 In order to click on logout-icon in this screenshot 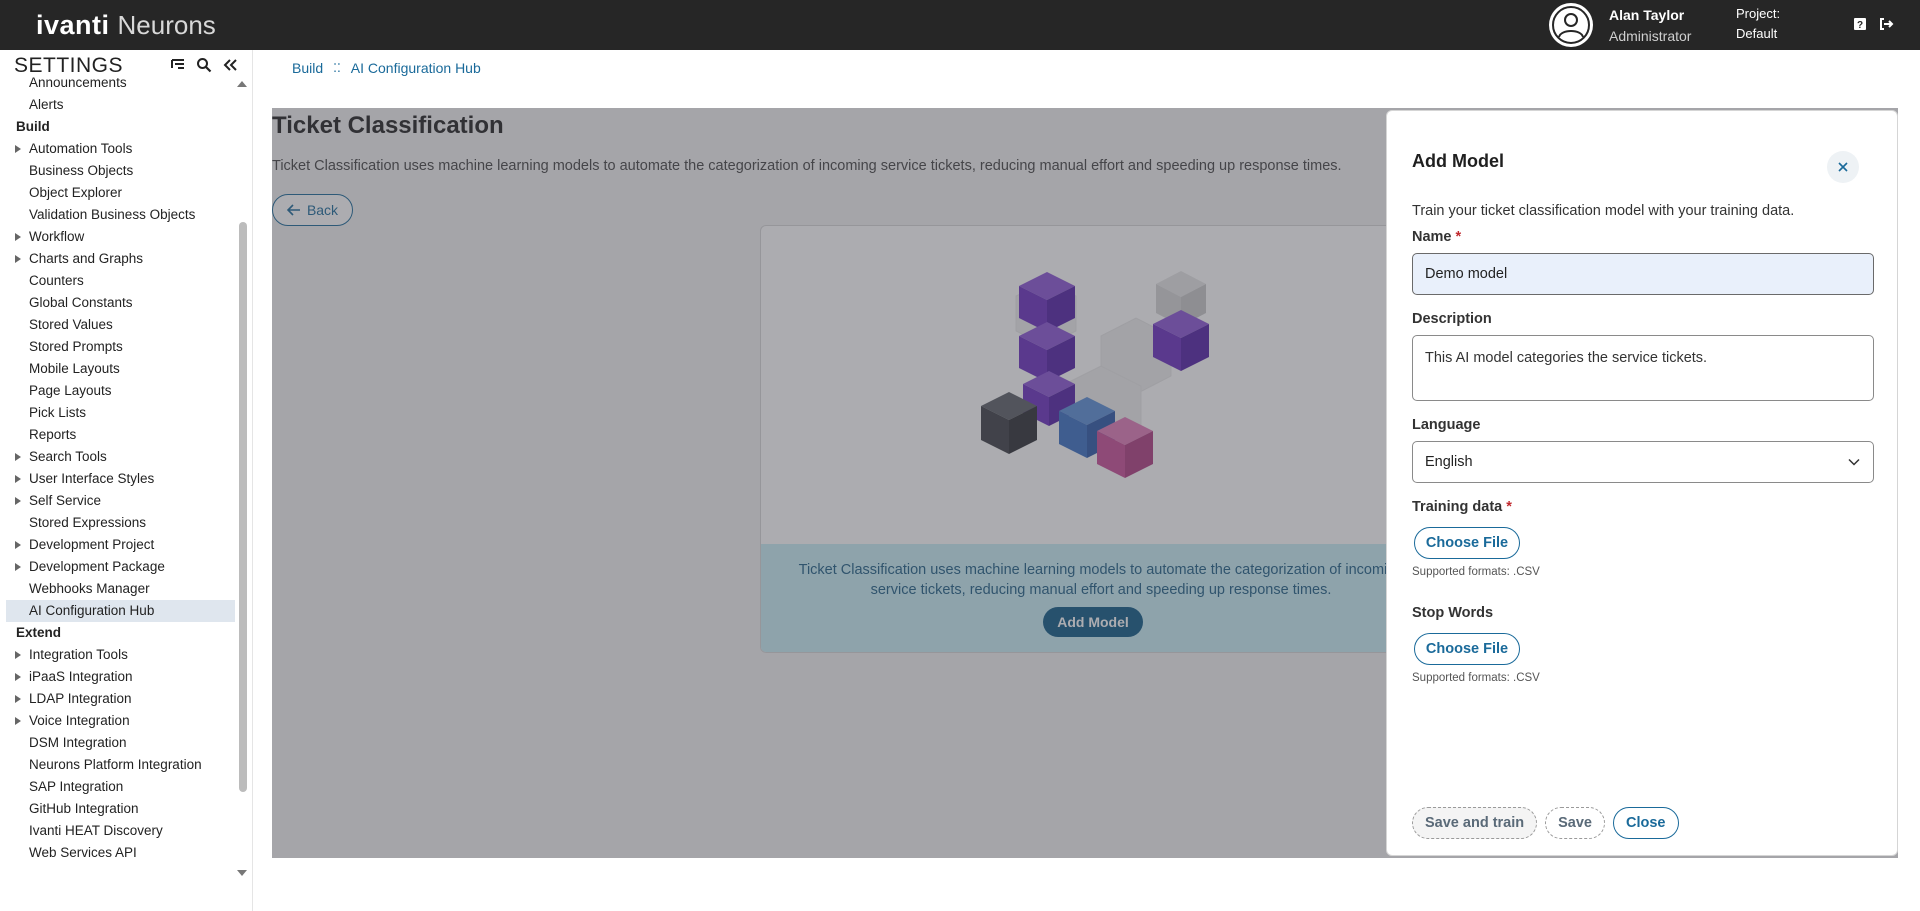, I will do `click(1886, 24)`.